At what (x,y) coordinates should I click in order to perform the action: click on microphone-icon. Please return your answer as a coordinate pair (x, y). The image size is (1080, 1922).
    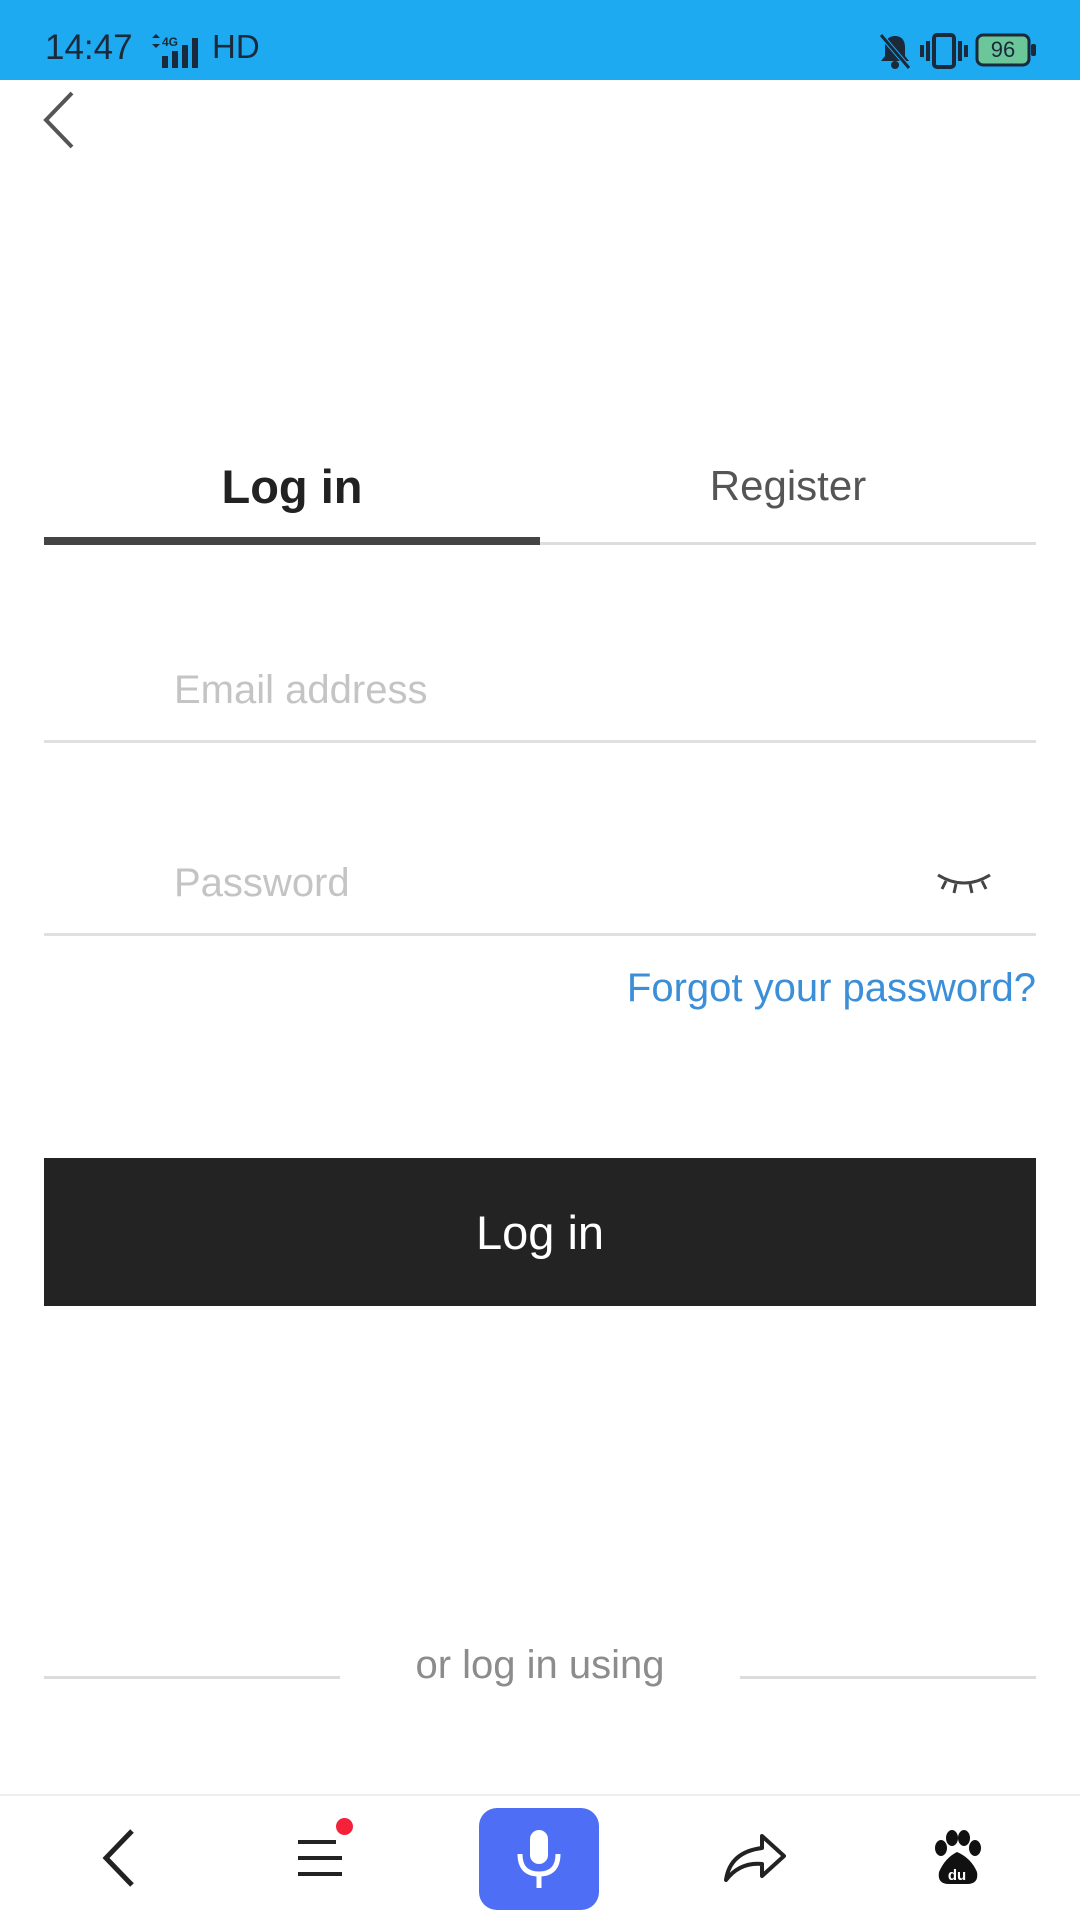
    Looking at the image, I should click on (539, 1859).